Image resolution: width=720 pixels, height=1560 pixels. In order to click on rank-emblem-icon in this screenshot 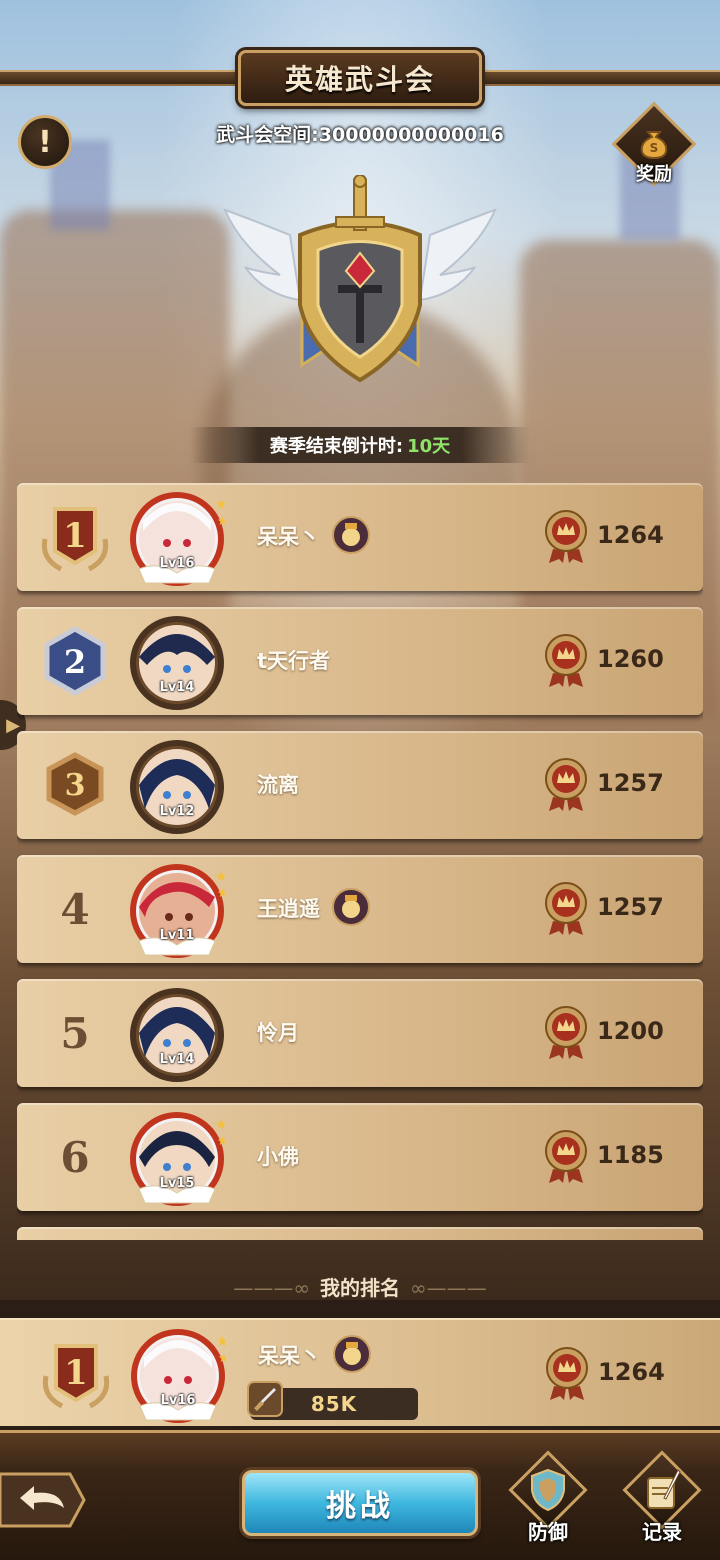, I will do `click(360, 282)`.